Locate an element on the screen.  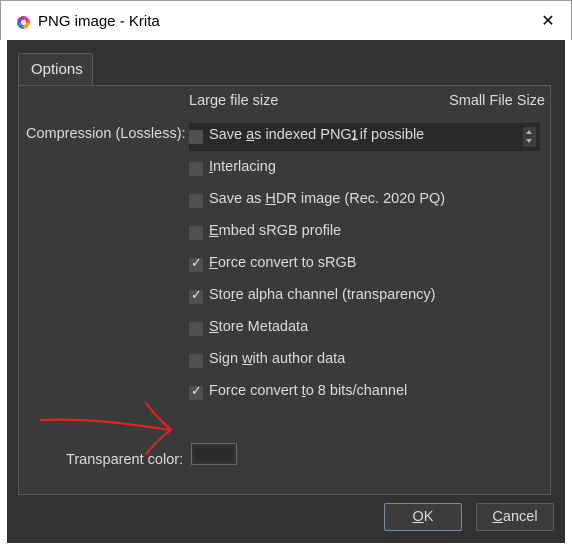
red-arrow-annotation is located at coordinates (106, 428).